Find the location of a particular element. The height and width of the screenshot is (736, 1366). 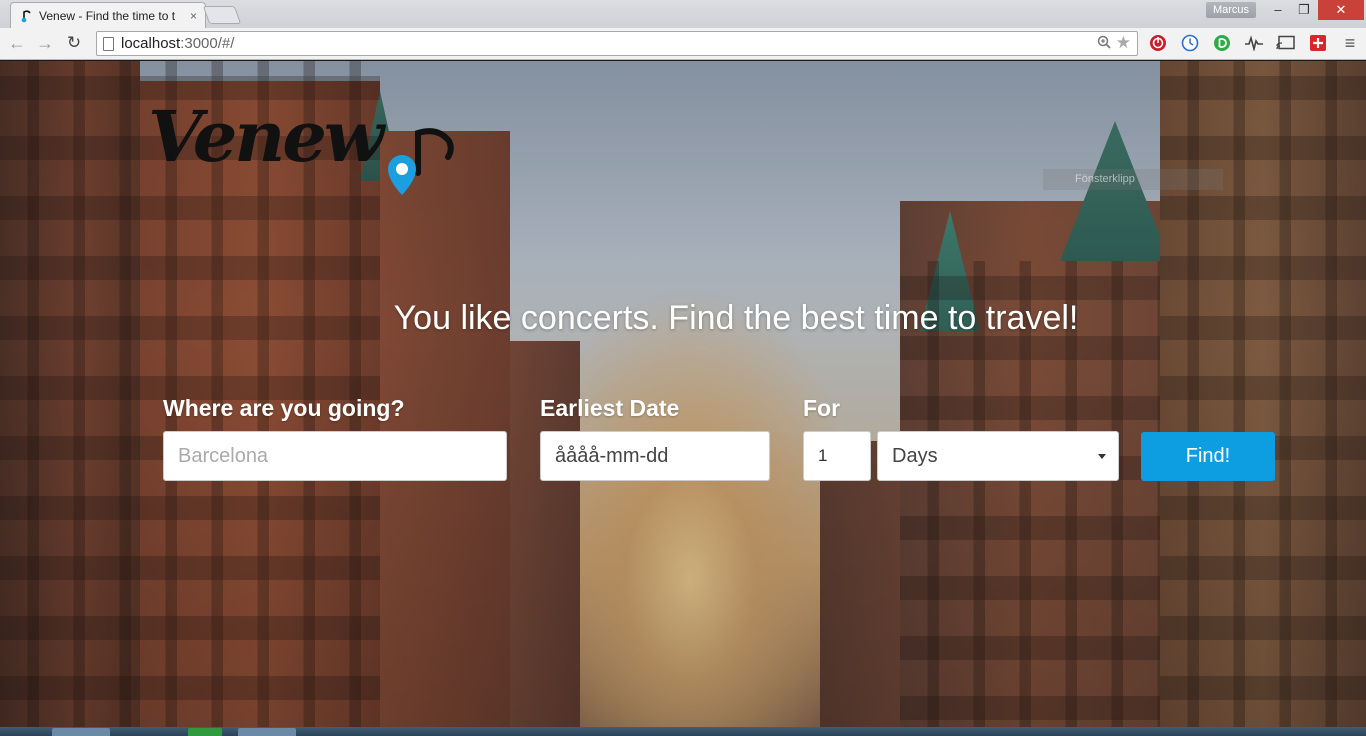

destination-label: Where are you going? is located at coordinates (284, 408).